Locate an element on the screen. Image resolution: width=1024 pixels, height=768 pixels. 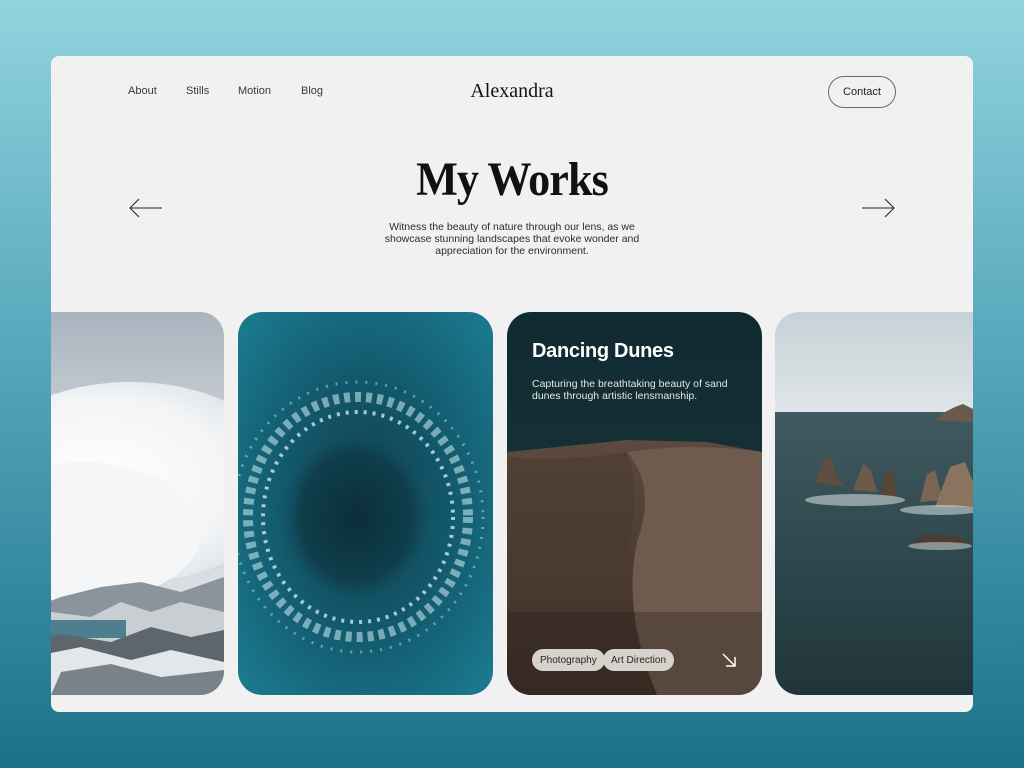
tag-art-direction: Art Direction is located at coordinates (639, 660).